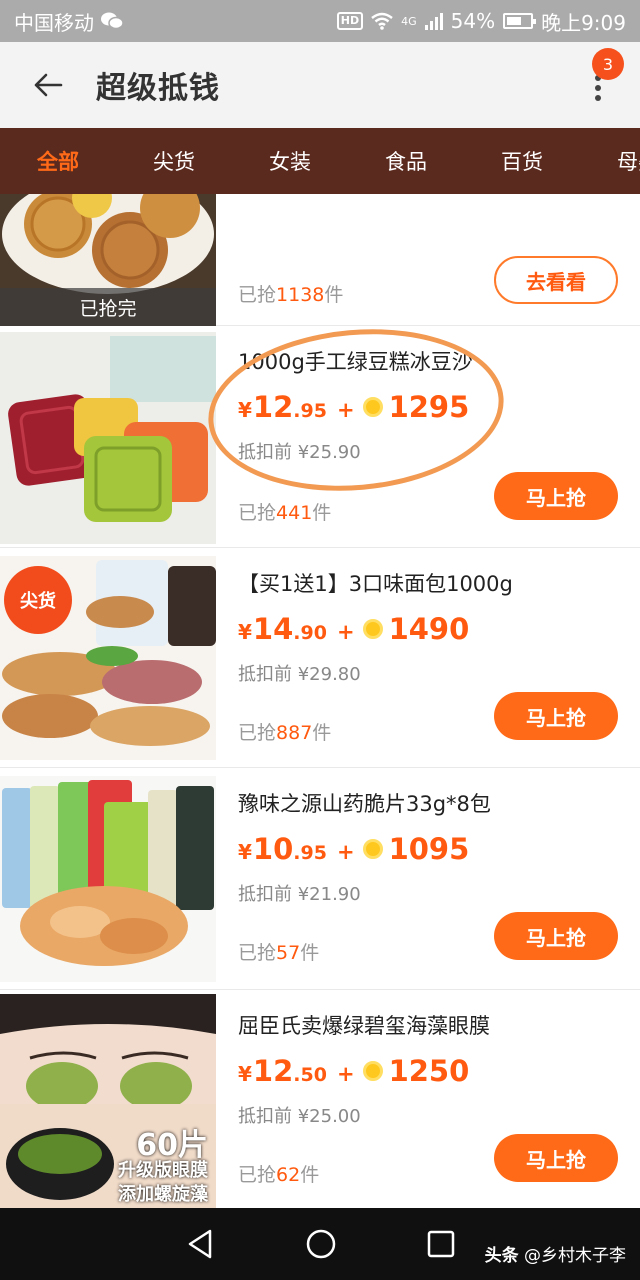 This screenshot has height=1280, width=640. Describe the element at coordinates (364, 1026) in the screenshot. I see `product-name: 屈臣氏卖爆绿碧玺海藻眼膜` at that location.